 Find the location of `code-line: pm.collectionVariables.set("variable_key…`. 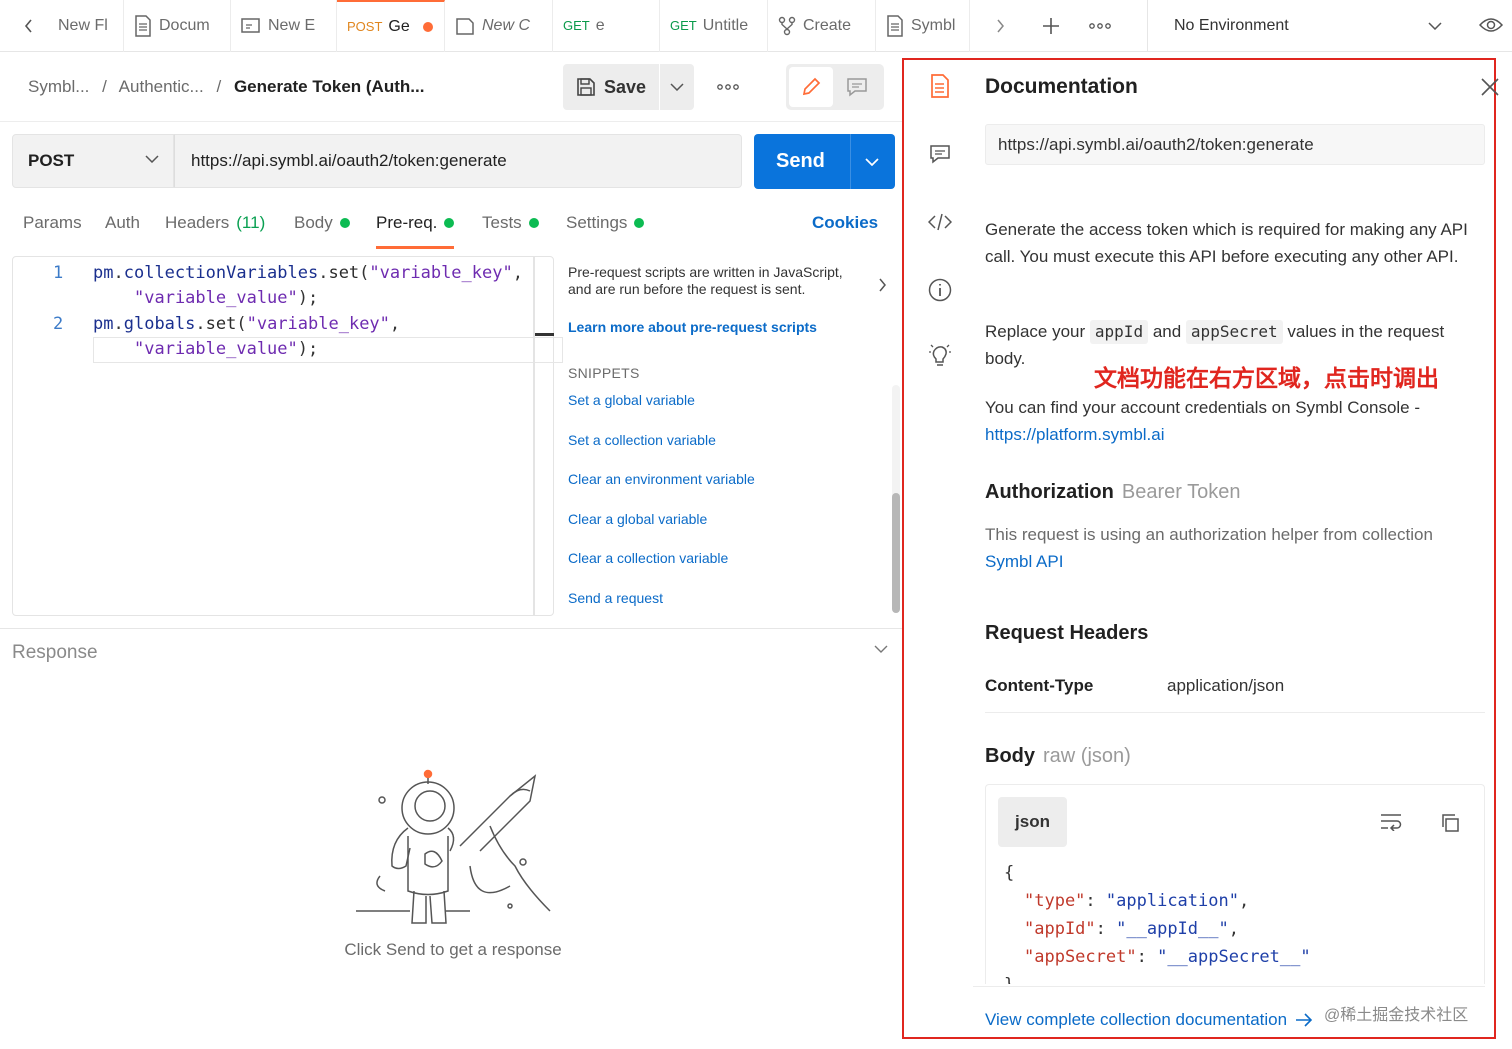

code-line: pm.collectionVariables.set("variable_key… is located at coordinates (308, 273).